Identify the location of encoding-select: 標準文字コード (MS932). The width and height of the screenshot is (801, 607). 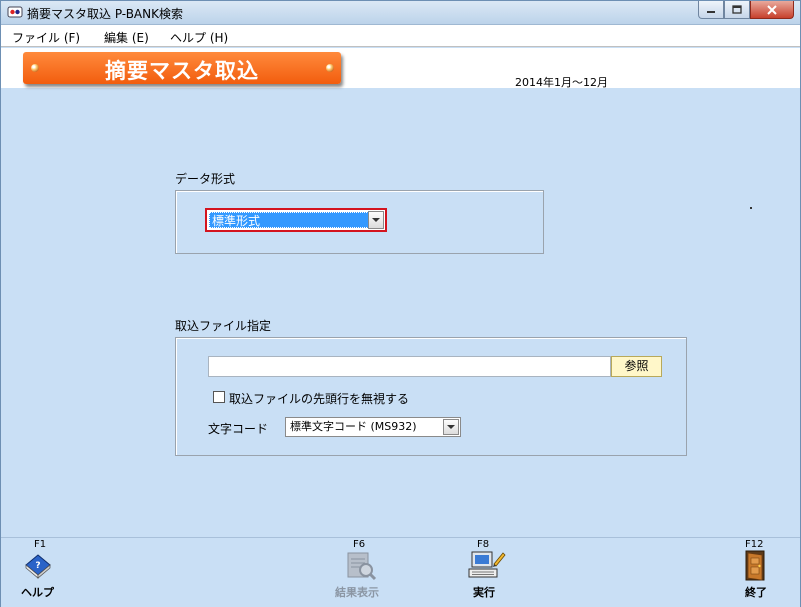
(373, 427).